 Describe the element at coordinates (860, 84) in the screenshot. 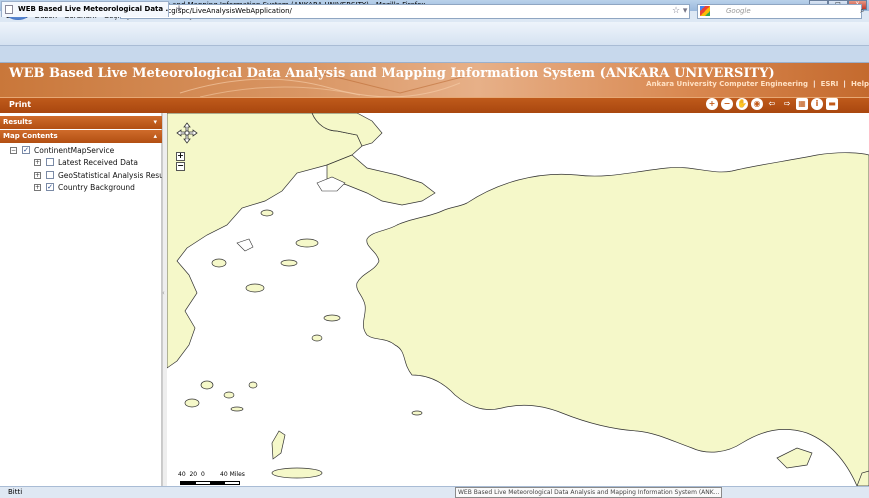

I see `link-help: Help` at that location.